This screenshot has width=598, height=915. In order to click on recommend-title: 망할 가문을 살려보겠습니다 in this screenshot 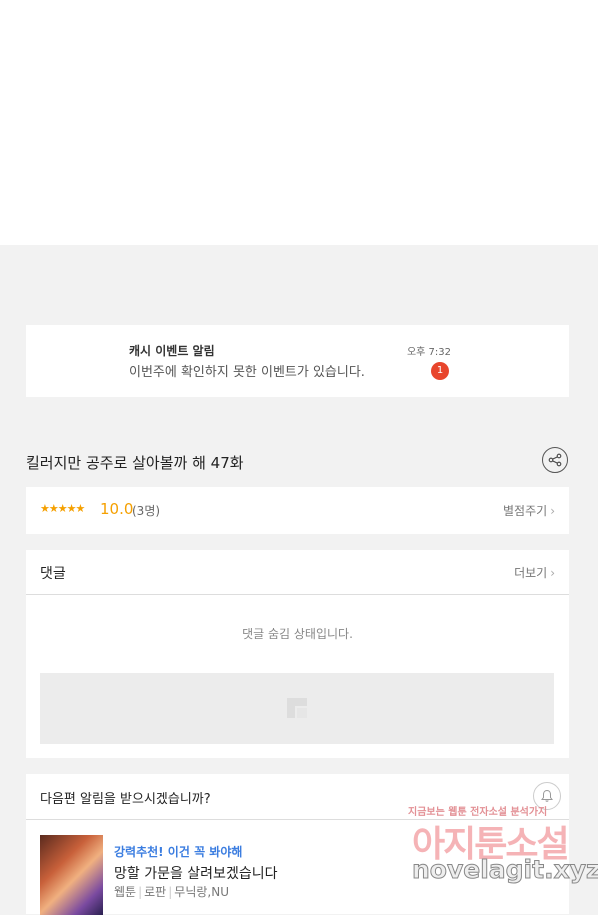, I will do `click(195, 873)`.